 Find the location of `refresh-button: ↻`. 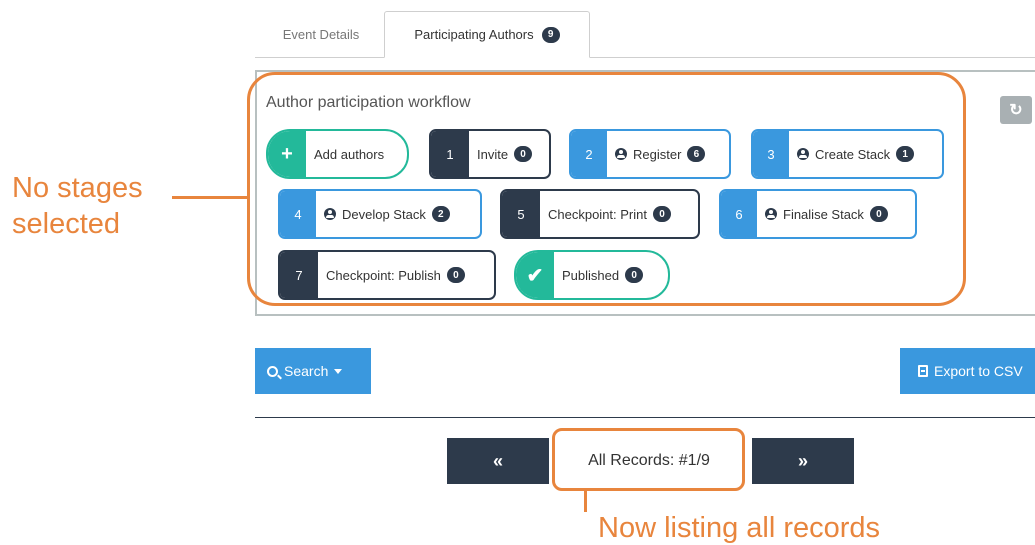

refresh-button: ↻ is located at coordinates (1016, 110).